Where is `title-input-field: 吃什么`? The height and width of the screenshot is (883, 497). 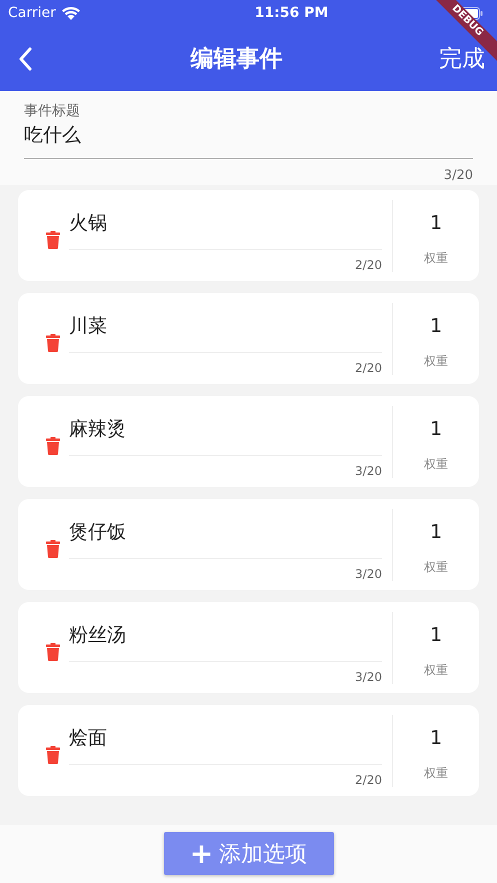 title-input-field: 吃什么 is located at coordinates (248, 139).